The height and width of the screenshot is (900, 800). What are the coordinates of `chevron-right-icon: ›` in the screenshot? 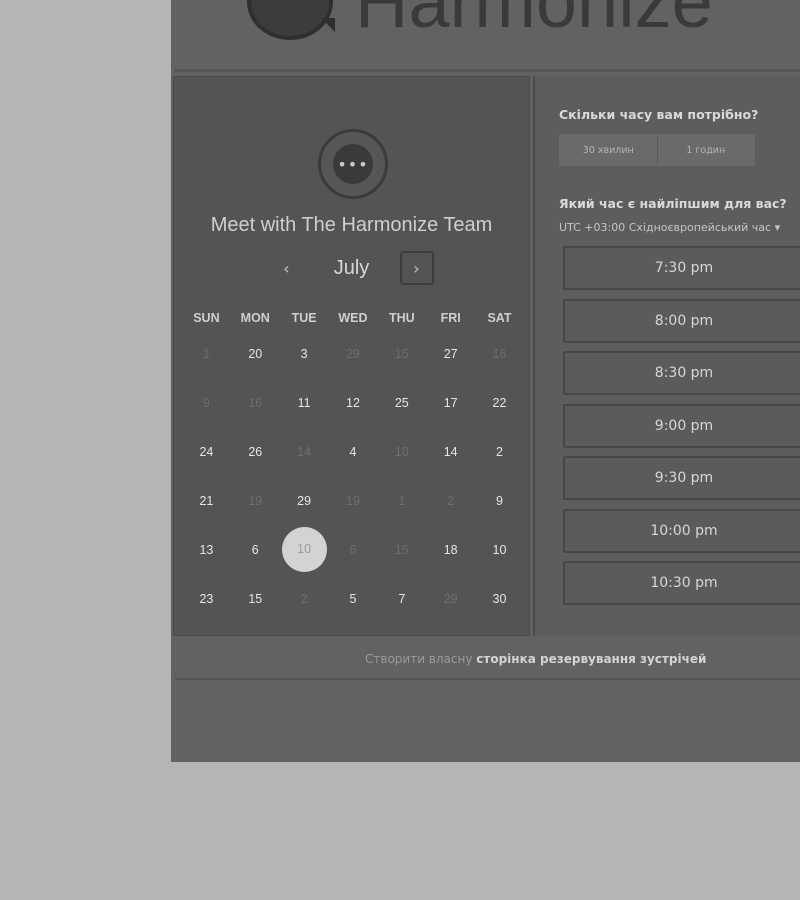 It's located at (416, 268).